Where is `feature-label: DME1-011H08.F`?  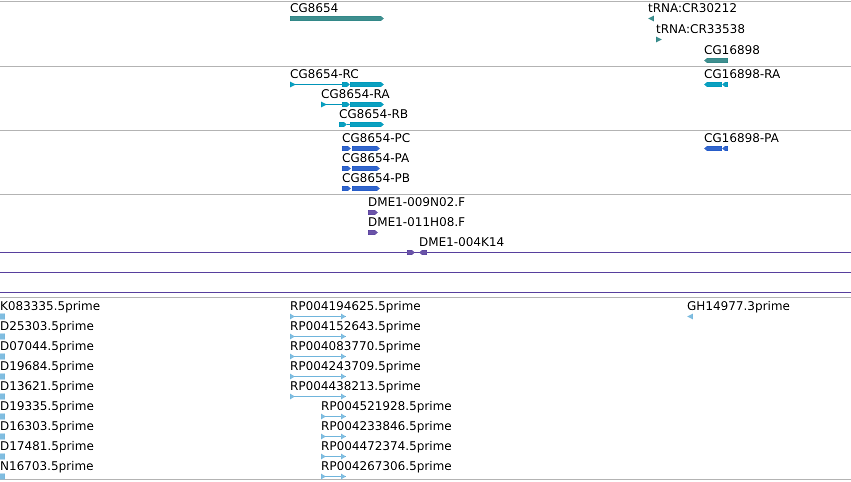
feature-label: DME1-011H08.F is located at coordinates (417, 222).